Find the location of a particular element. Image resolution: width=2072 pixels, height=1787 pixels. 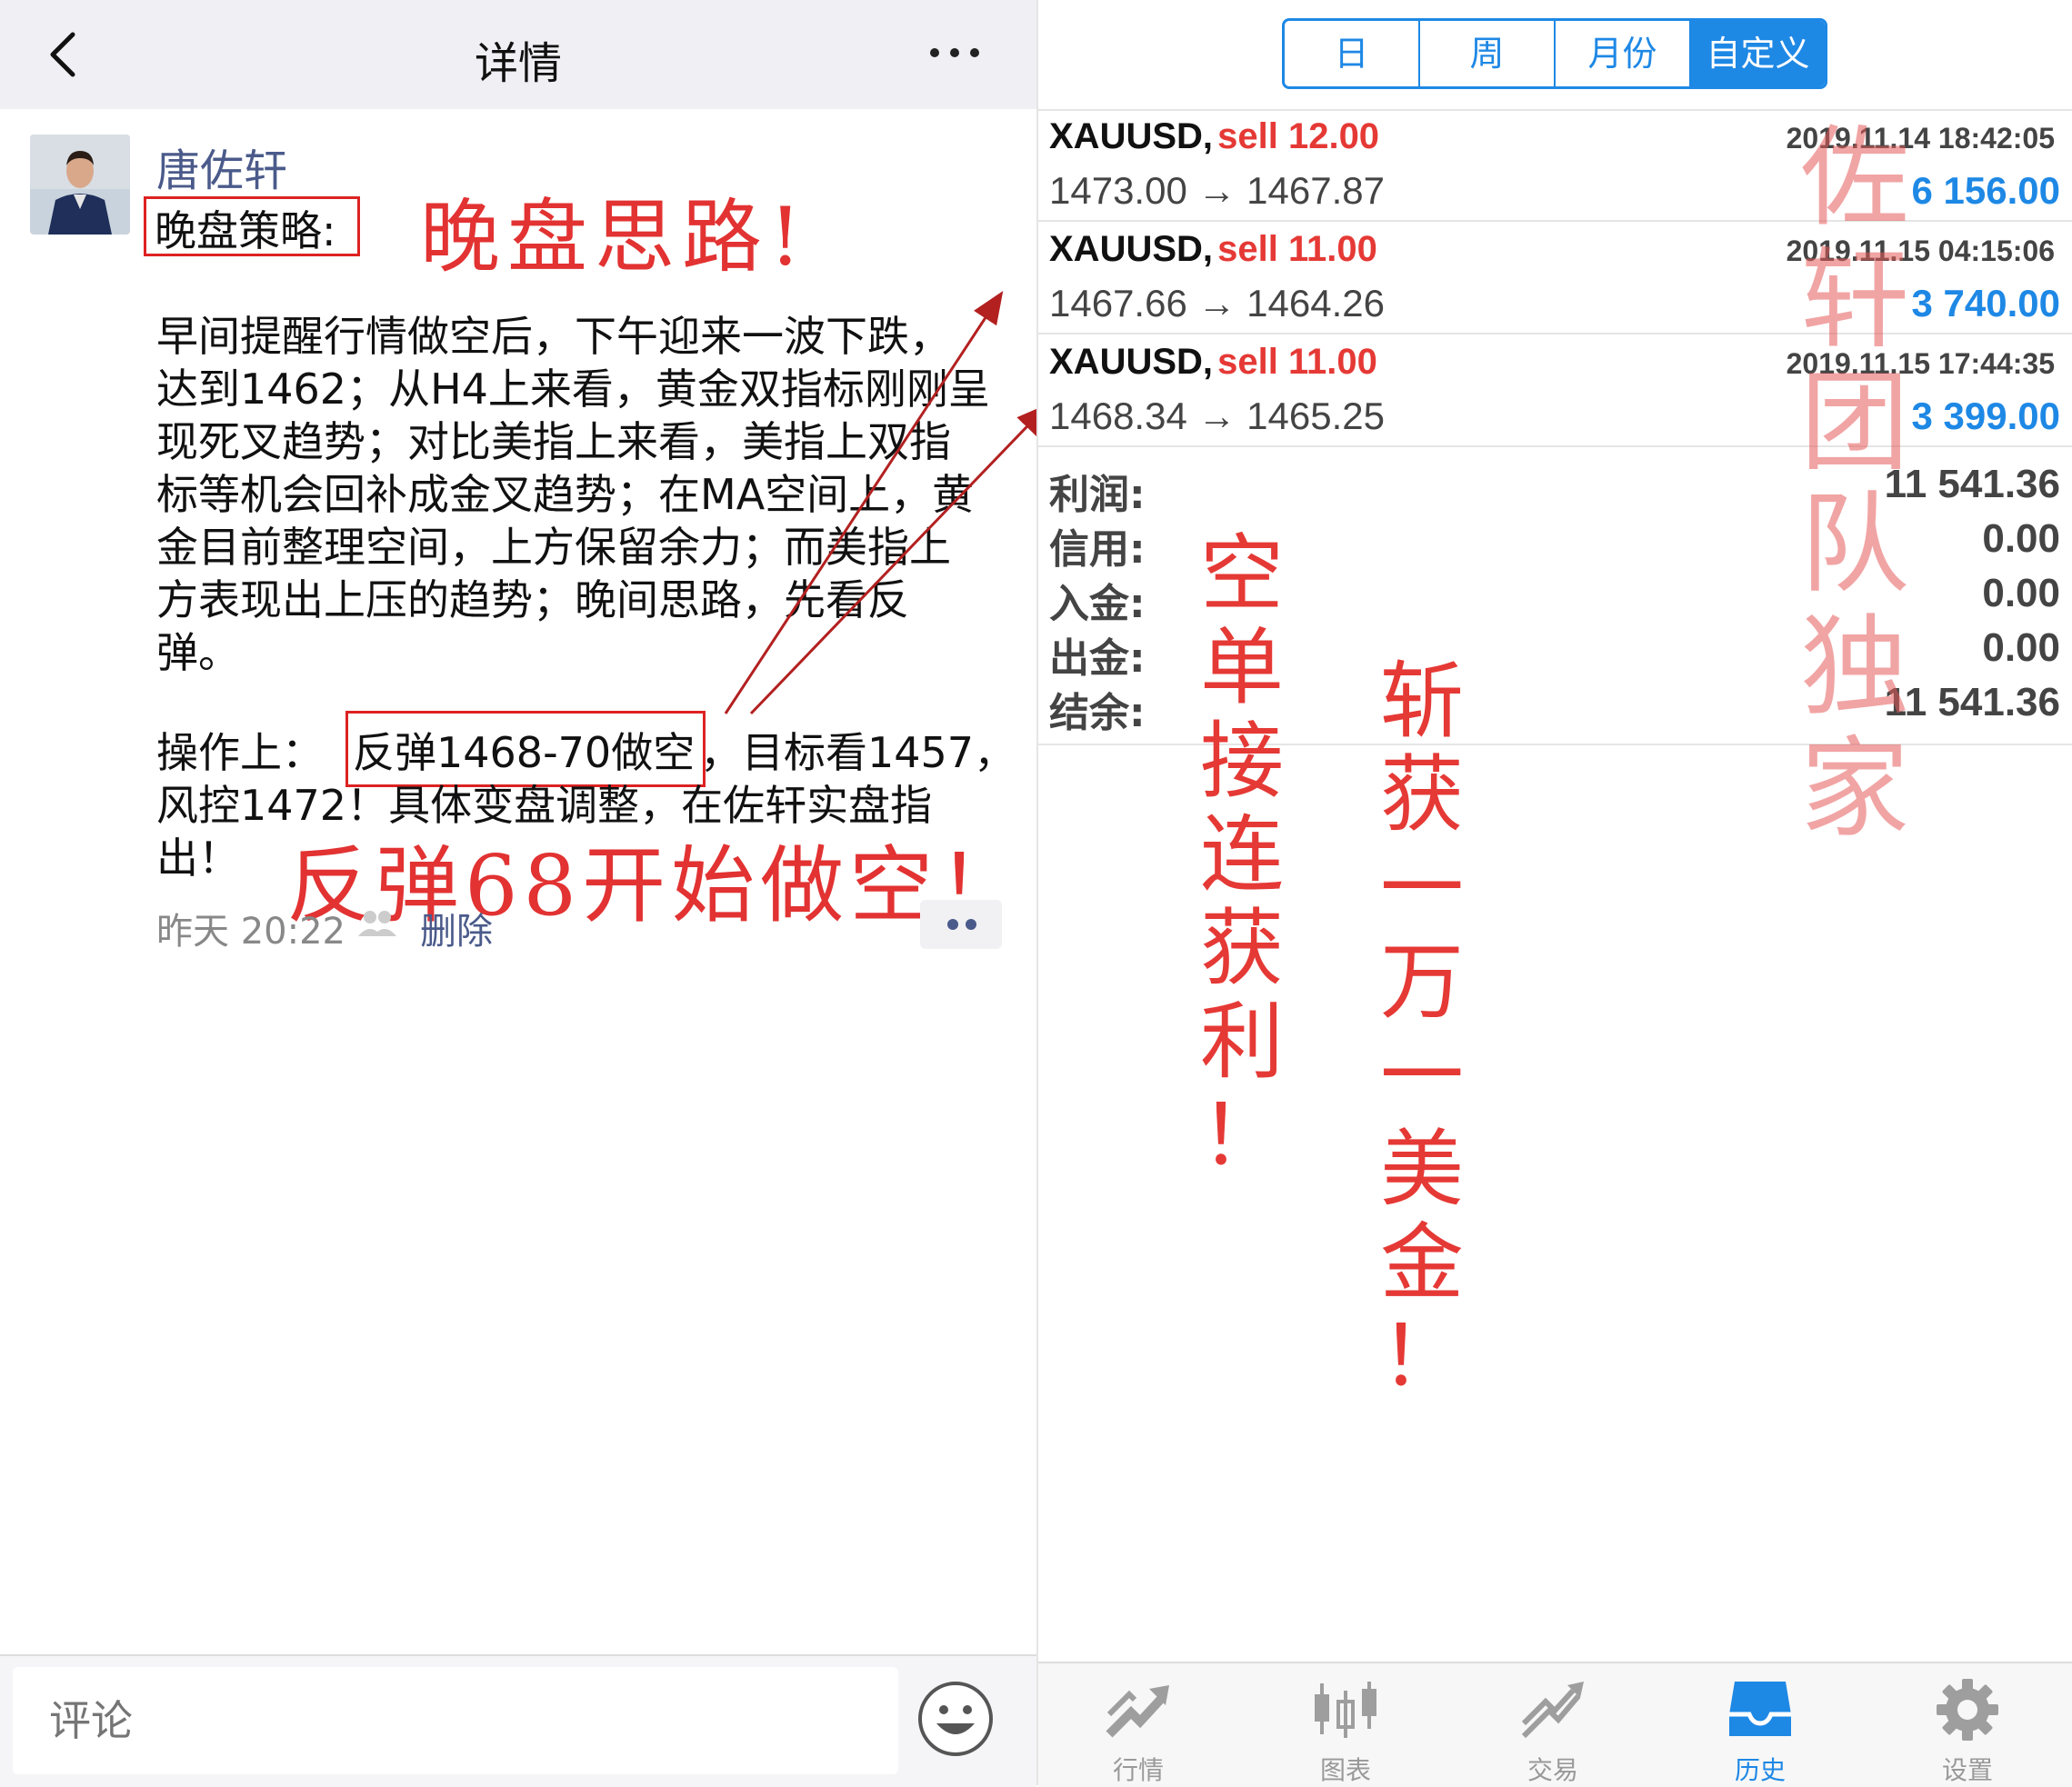

tab-label: 设置 is located at coordinates (1967, 1770).